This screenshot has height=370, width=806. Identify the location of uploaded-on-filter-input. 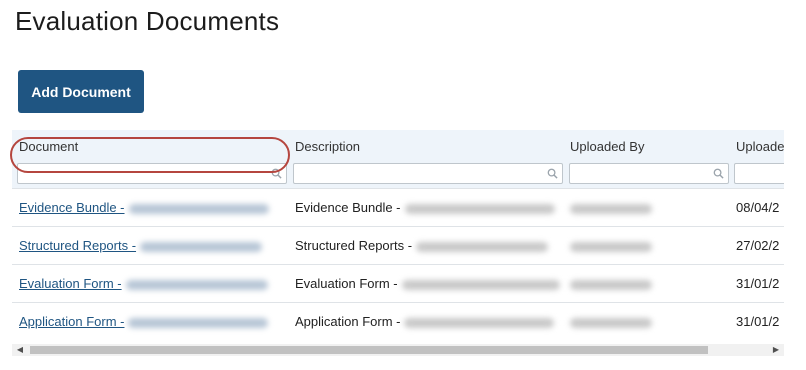
(759, 173).